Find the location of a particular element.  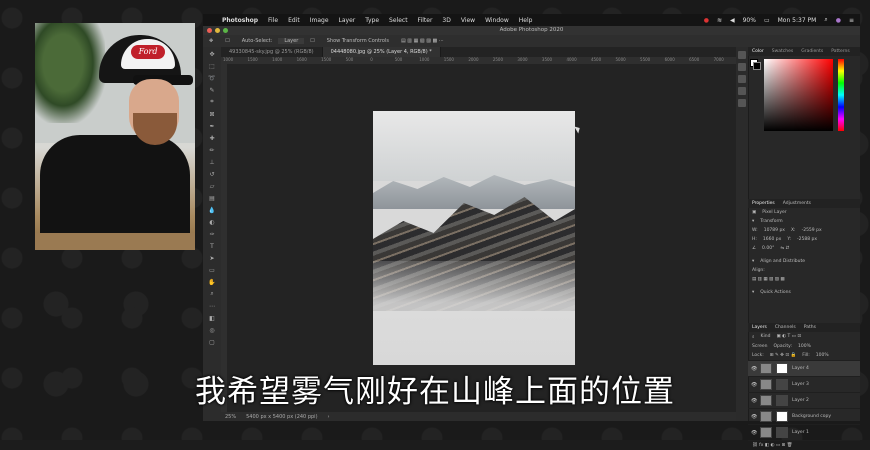

minimize-window-button is located at coordinates (217, 30).